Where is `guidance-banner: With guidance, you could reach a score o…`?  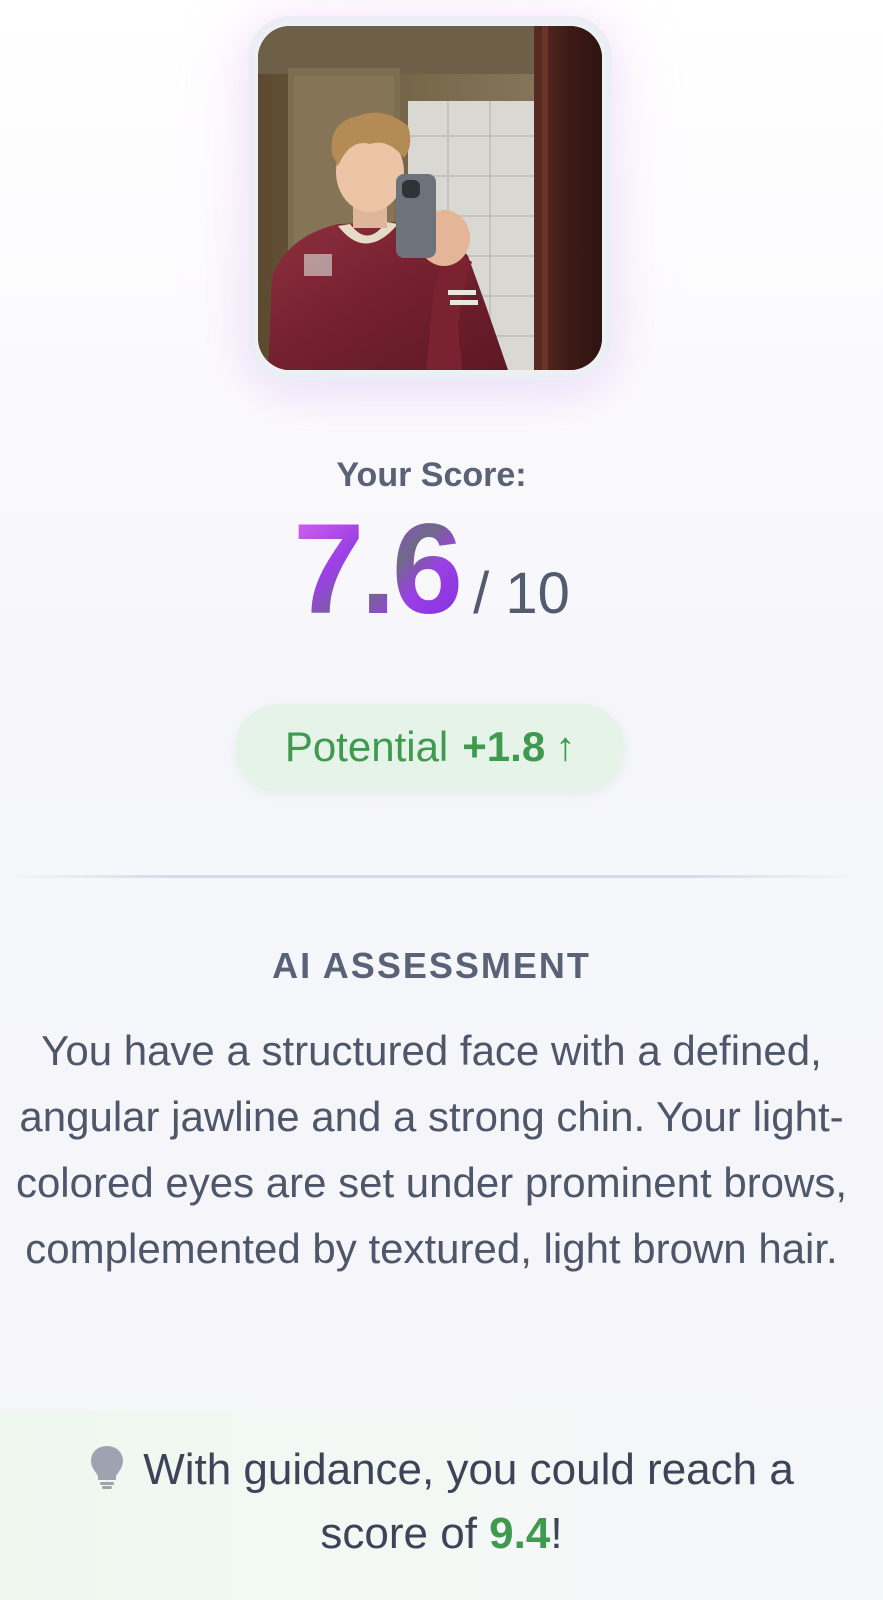
guidance-banner: With guidance, you could reach a score o… is located at coordinates (441, 1505).